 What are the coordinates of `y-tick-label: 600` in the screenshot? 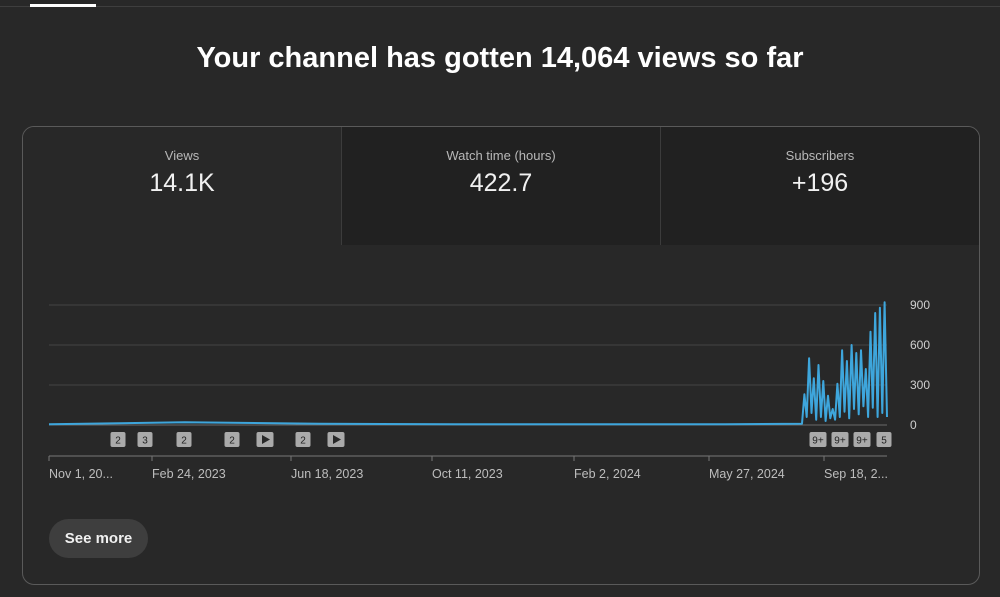 It's located at (920, 345).